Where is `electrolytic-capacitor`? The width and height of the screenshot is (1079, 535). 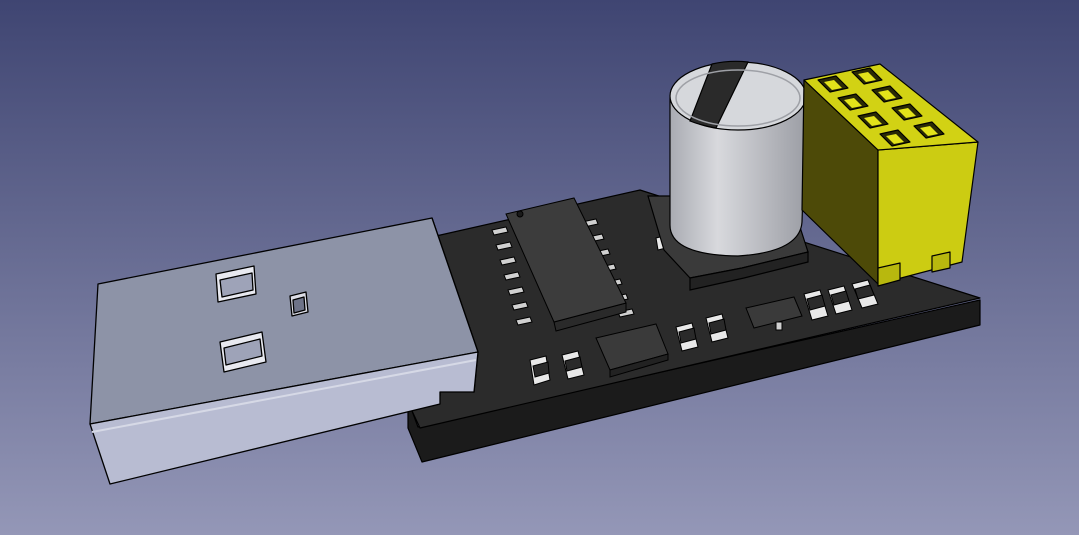 electrolytic-capacitor is located at coordinates (728, 175).